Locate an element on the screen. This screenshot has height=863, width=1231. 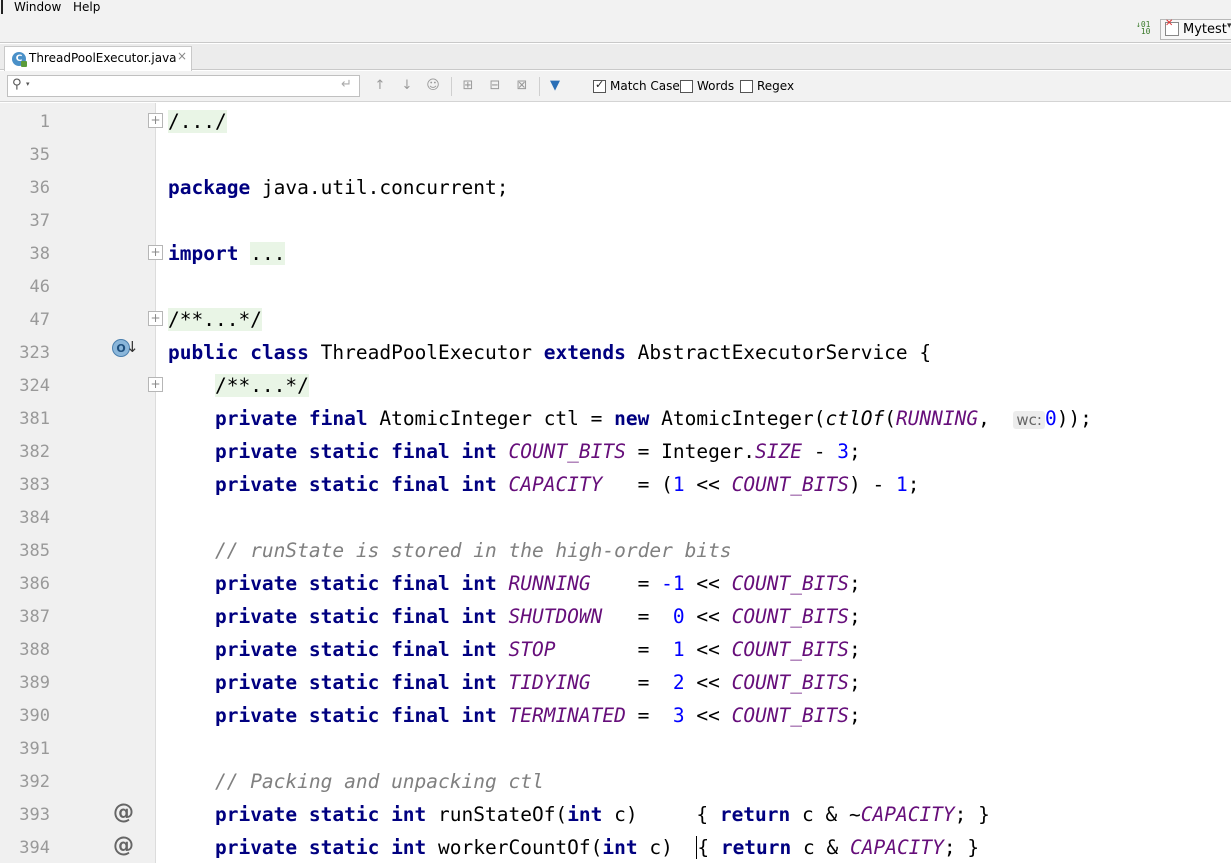
match-case-label: Match Case is located at coordinates (645, 86).